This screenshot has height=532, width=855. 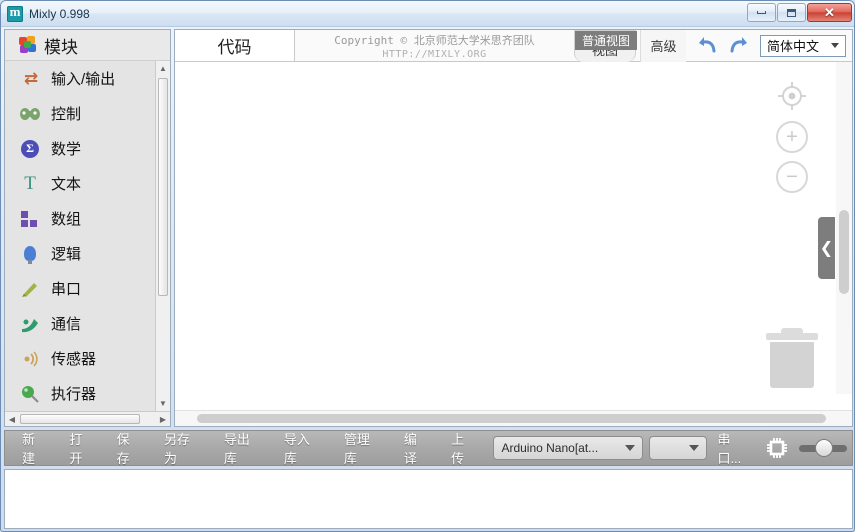 What do you see at coordinates (163, 68) in the screenshot?
I see `scroll-up-icon: ▲` at bounding box center [163, 68].